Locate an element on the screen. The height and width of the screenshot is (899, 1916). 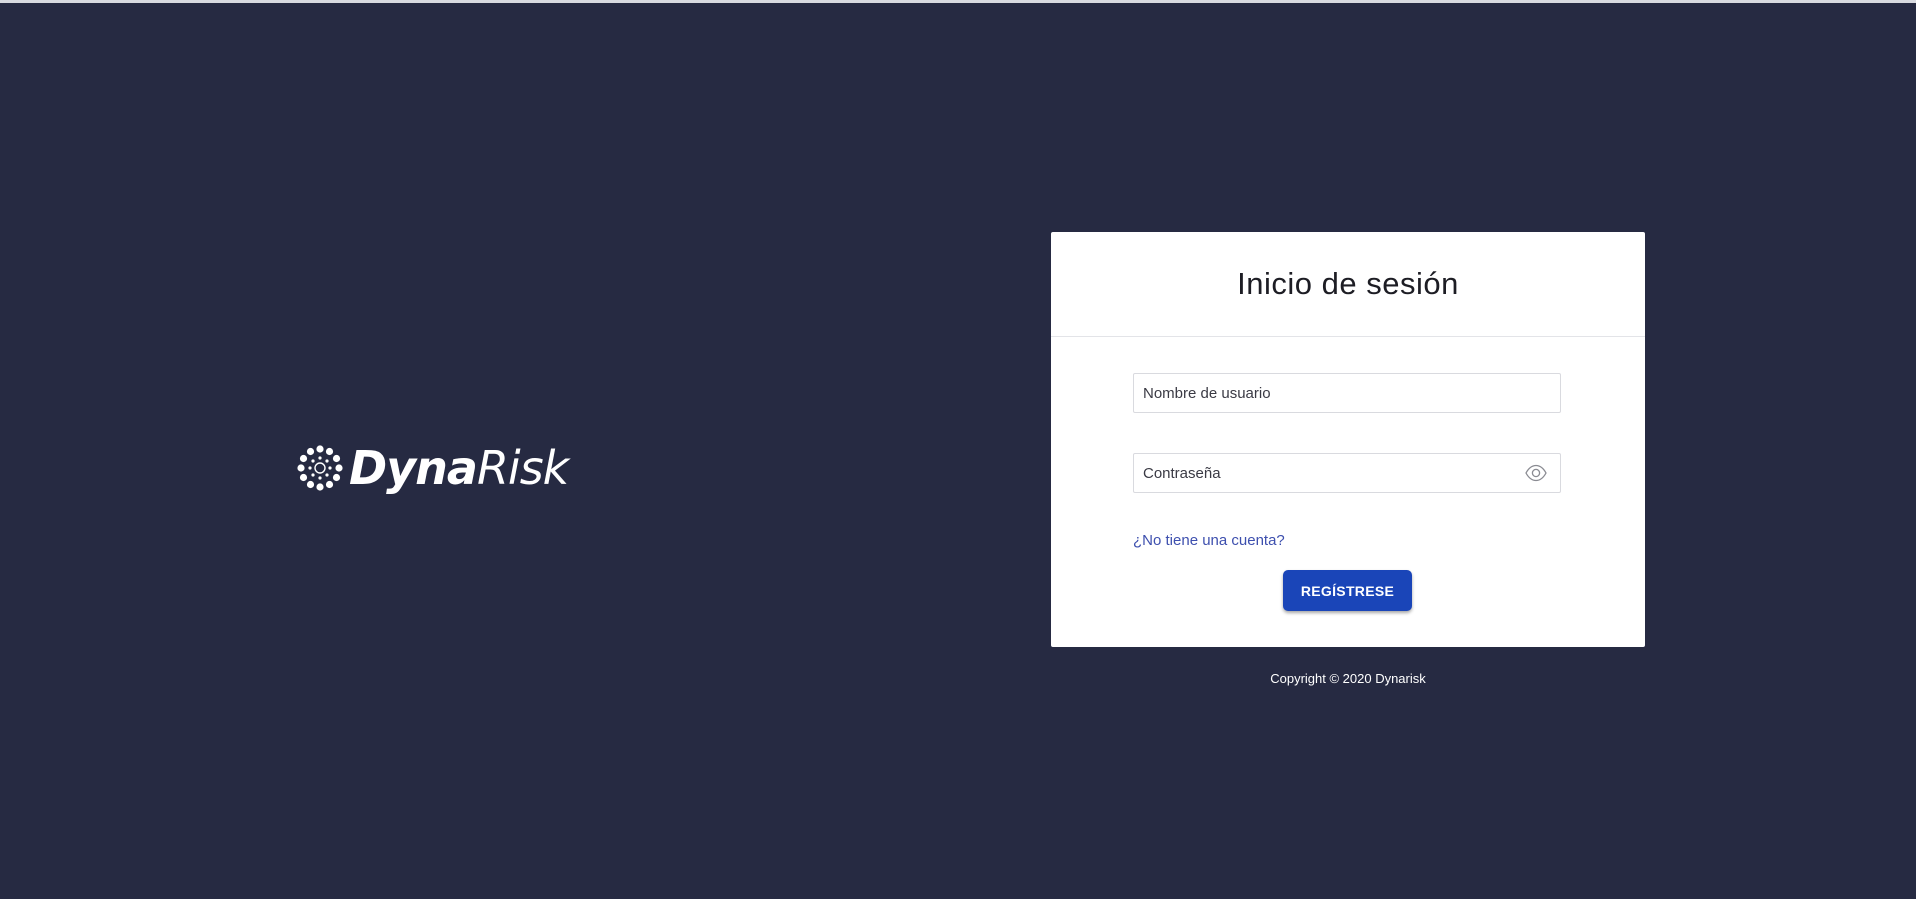
page-title: Inicio de sesión is located at coordinates (1348, 283).